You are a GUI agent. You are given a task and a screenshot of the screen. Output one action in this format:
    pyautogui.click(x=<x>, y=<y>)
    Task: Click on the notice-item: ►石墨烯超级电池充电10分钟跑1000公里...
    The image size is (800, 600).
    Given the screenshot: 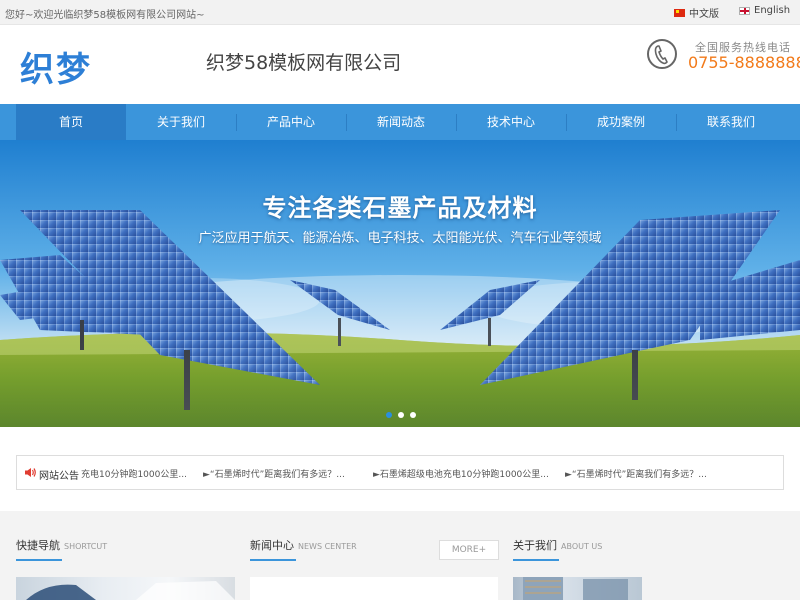 What is the action you would take?
    pyautogui.click(x=461, y=473)
    